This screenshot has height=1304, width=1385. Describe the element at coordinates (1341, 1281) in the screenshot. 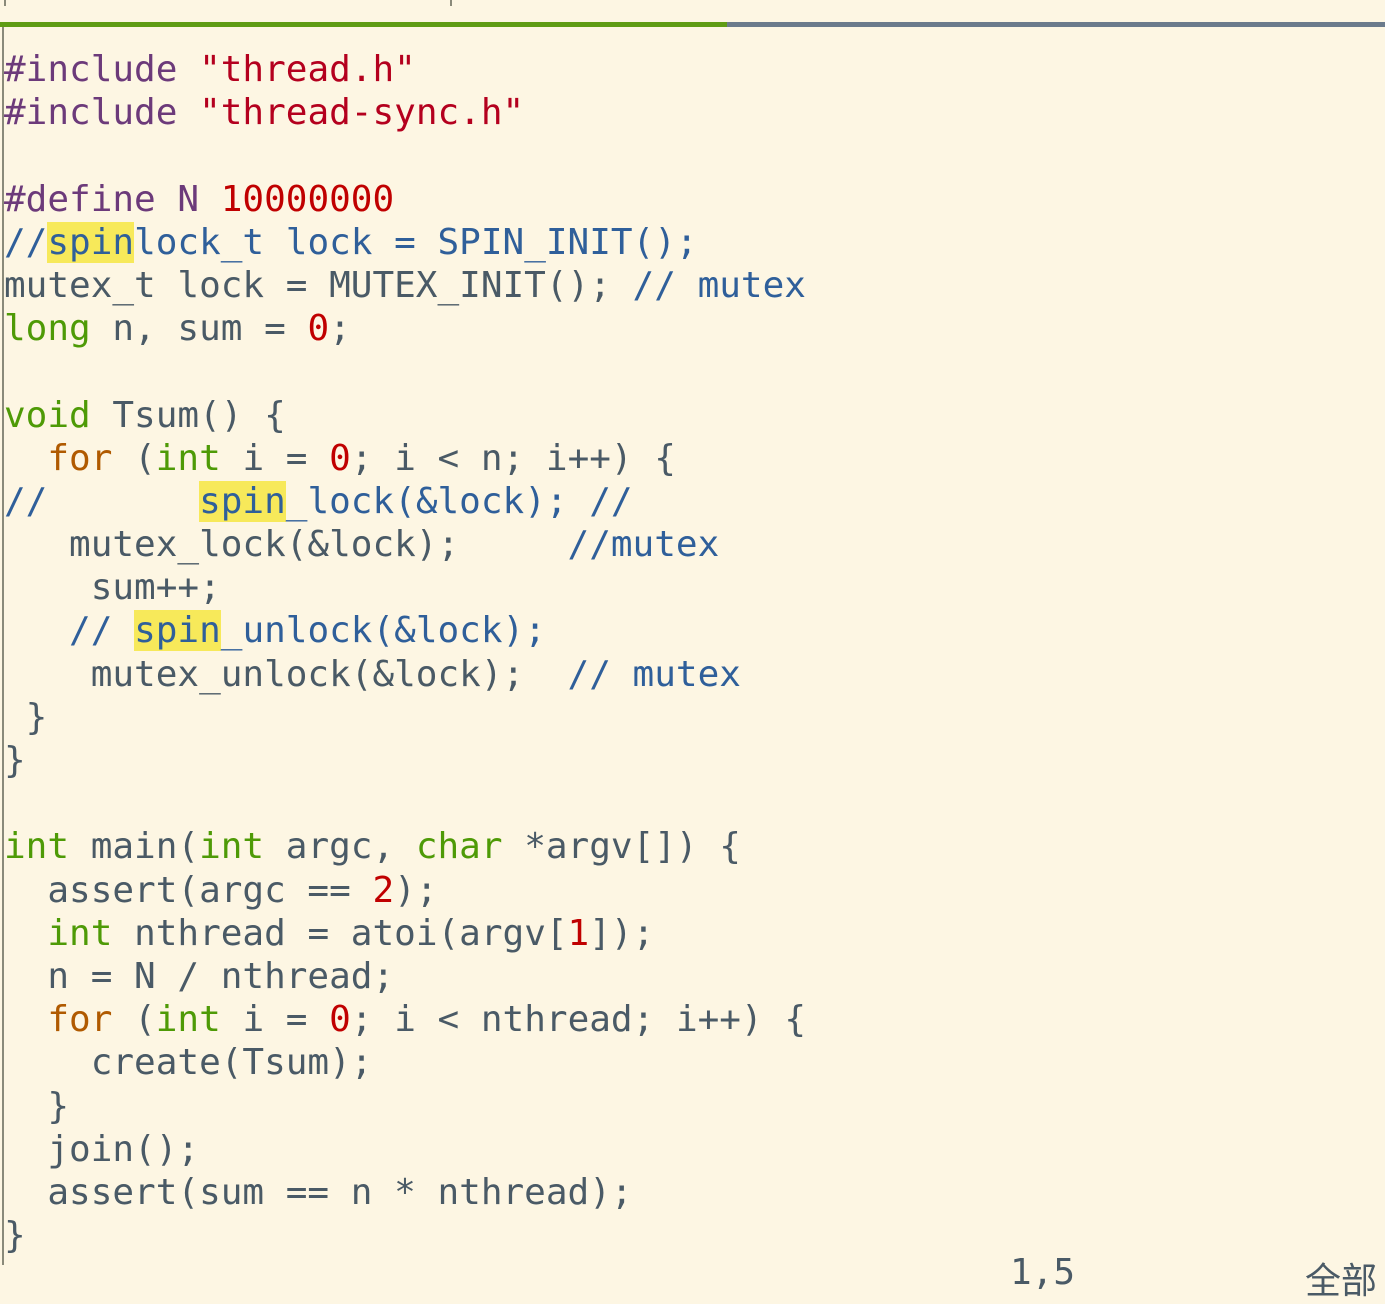

I see `status-scroll-indicator: 全部` at that location.